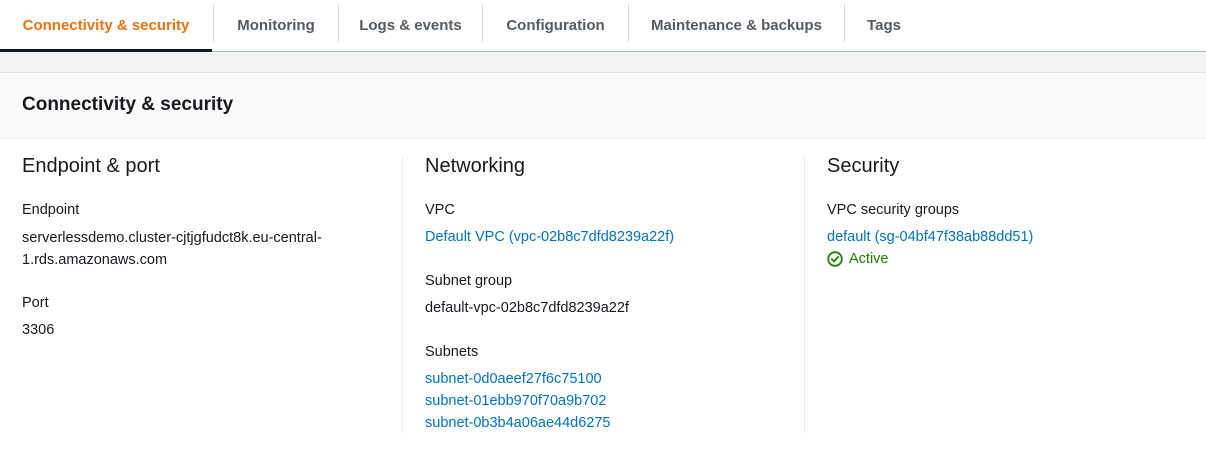 Image resolution: width=1206 pixels, height=458 pixels. Describe the element at coordinates (863, 166) in the screenshot. I see `security-heading: Security` at that location.